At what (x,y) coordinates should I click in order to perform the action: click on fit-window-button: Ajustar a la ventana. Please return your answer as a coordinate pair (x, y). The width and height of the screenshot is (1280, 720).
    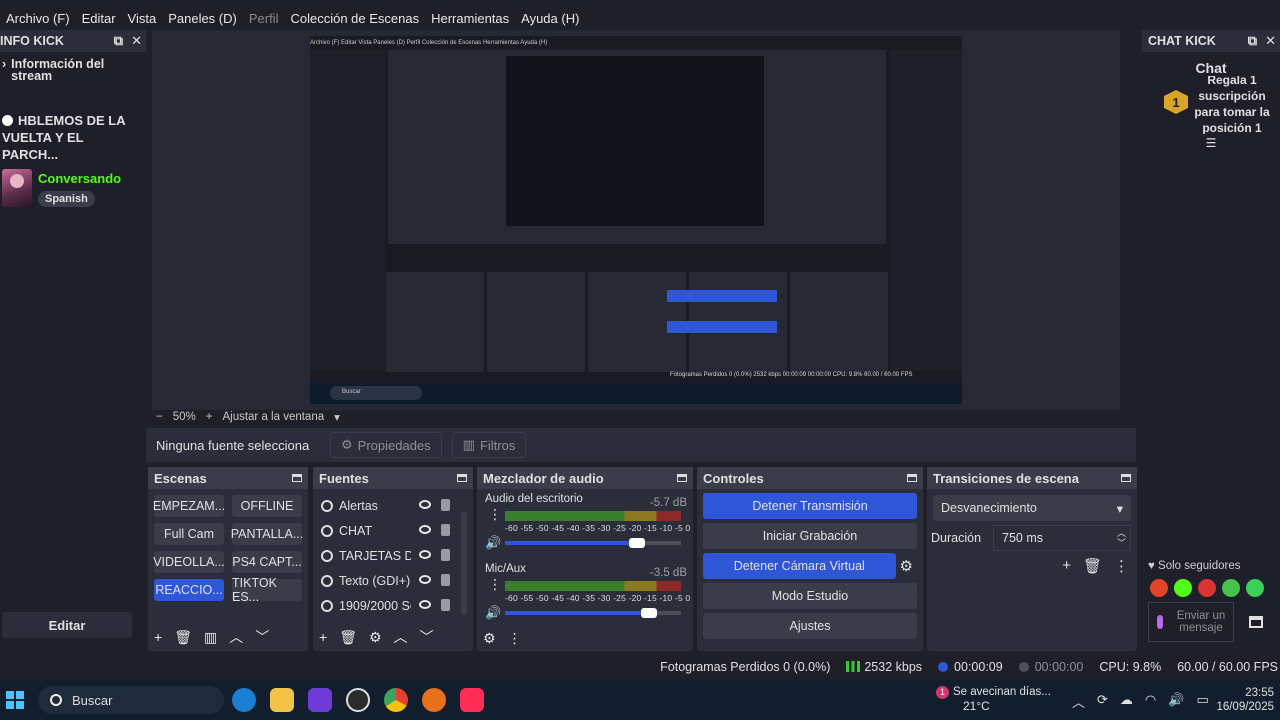
    Looking at the image, I should click on (273, 417).